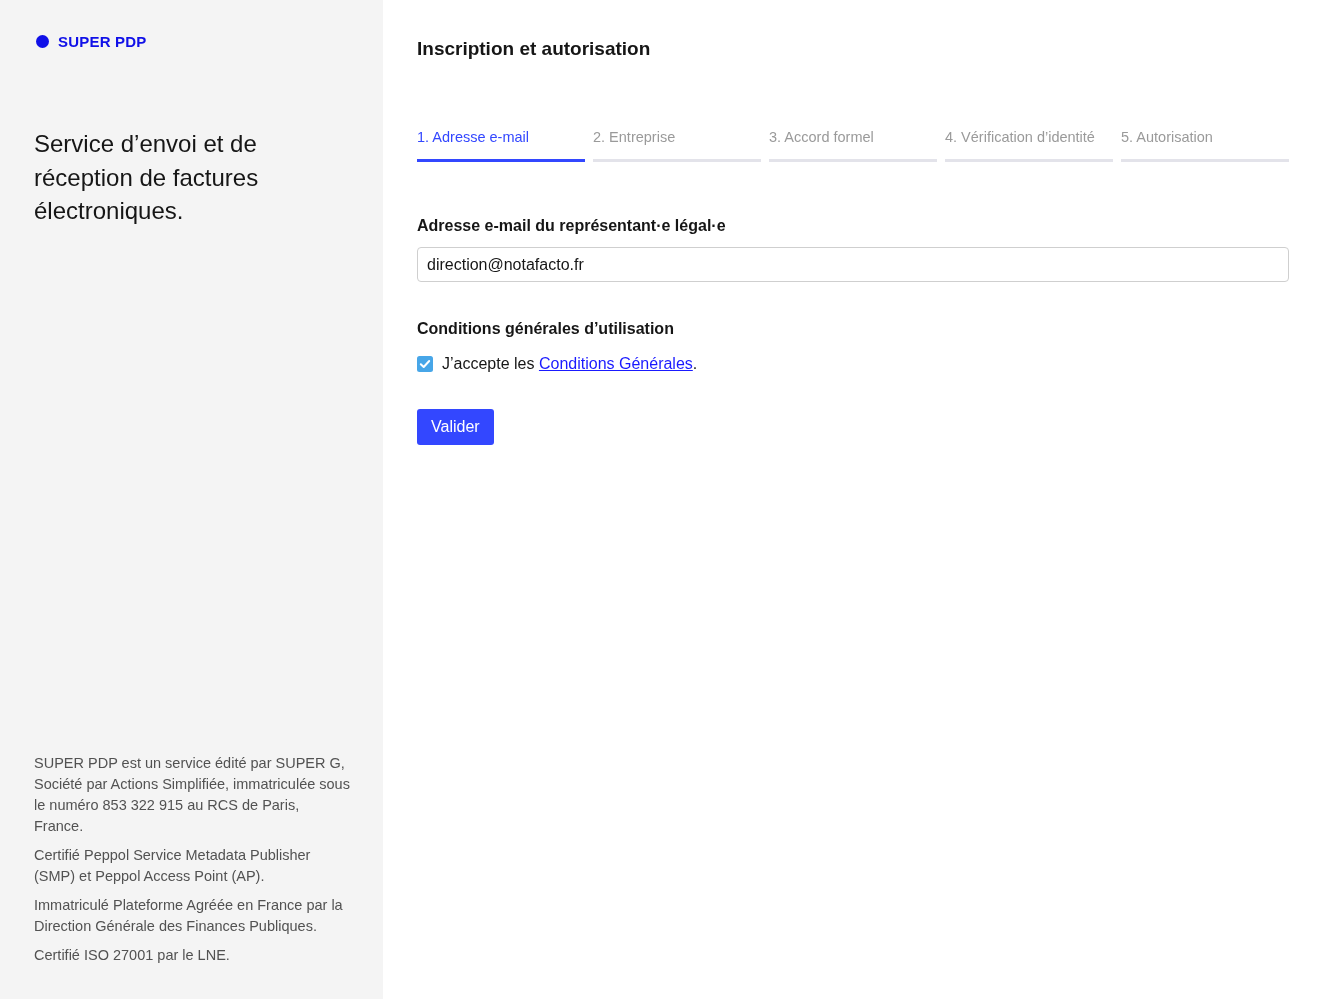 This screenshot has height=999, width=1323. I want to click on terms-text: J’accepte les Conditions Générales., so click(570, 364).